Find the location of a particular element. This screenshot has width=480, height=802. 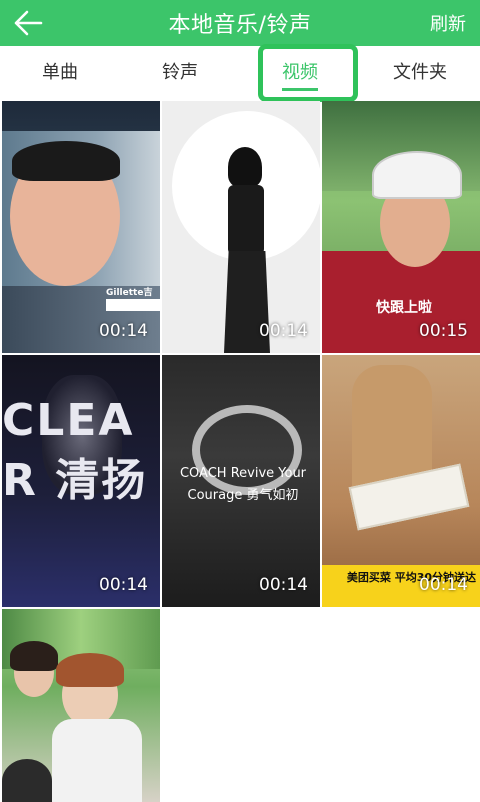

video-thumbnail: 美团买菜 平均30分钟送达 00:14 is located at coordinates (401, 481).